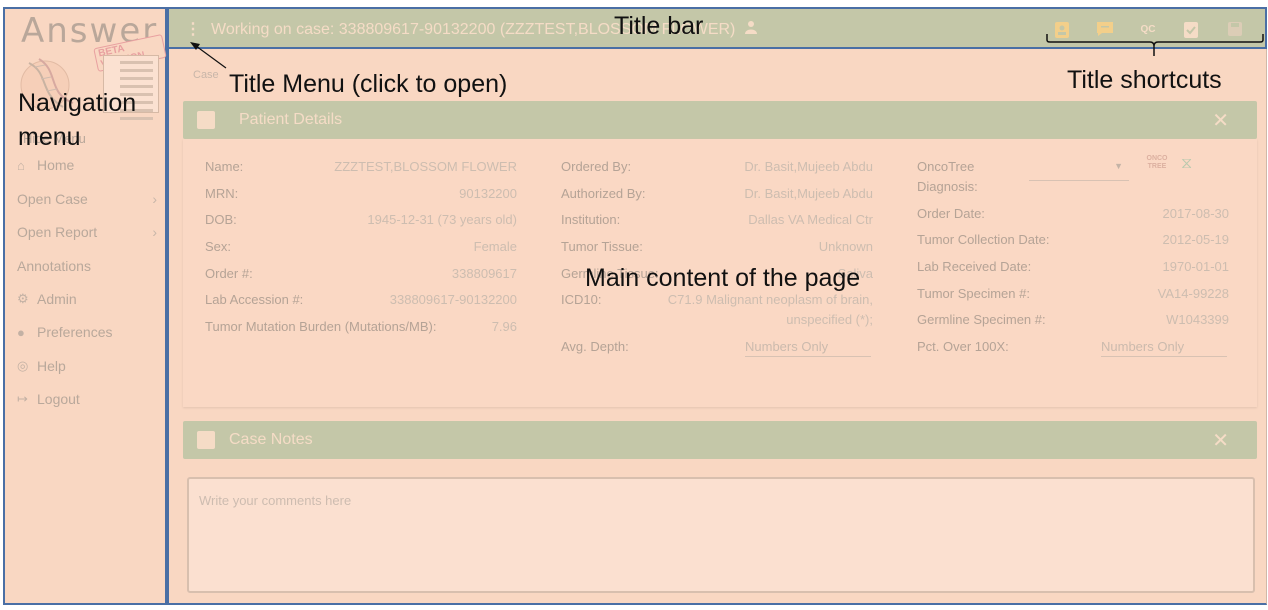  What do you see at coordinates (193, 29) in the screenshot?
I see `title-menu-button: ⋮` at bounding box center [193, 29].